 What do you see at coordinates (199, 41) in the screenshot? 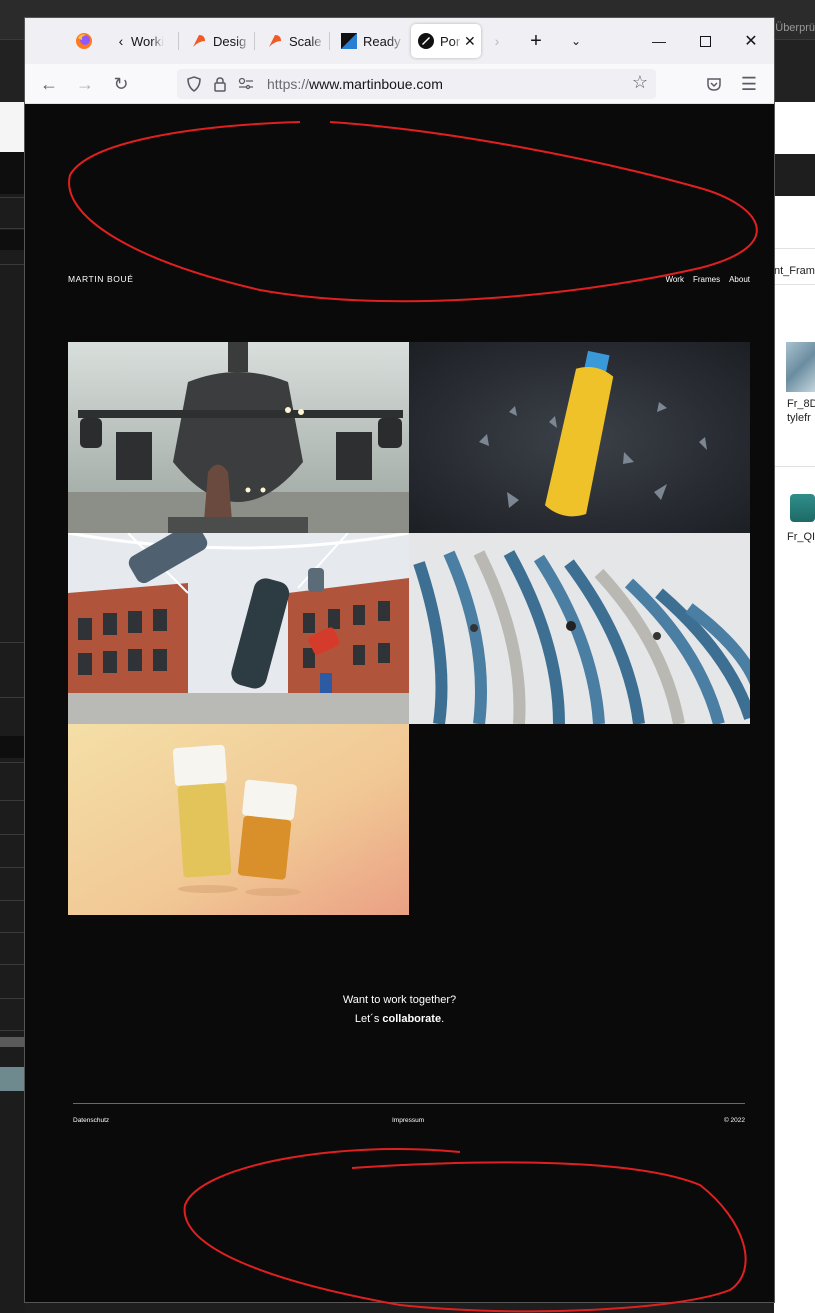
I see `figma-orange-icon` at bounding box center [199, 41].